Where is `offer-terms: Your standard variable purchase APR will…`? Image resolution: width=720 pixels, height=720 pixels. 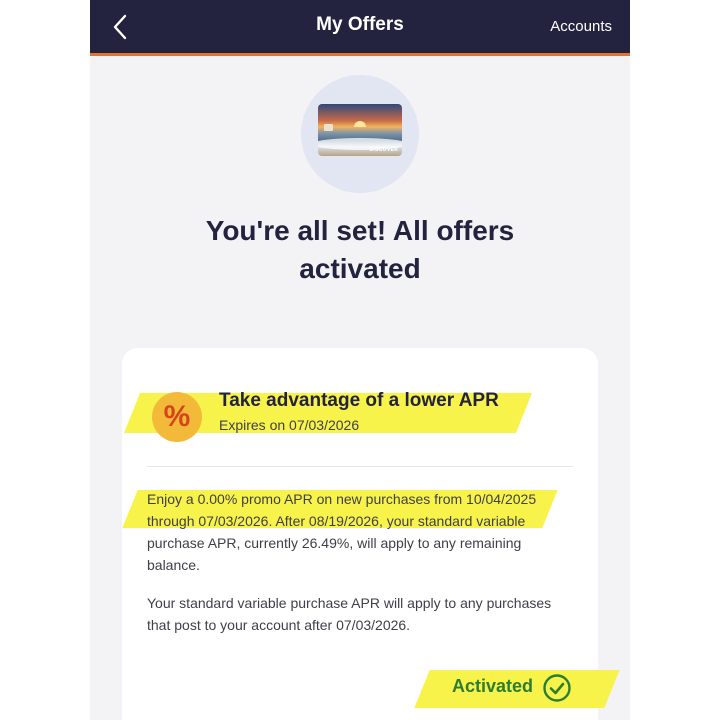
offer-terms: Your standard variable purchase APR will… is located at coordinates (349, 614).